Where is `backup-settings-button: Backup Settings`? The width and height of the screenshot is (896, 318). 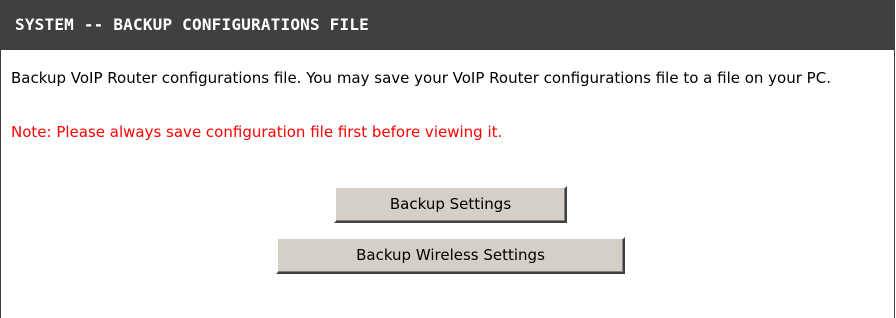 backup-settings-button: Backup Settings is located at coordinates (450, 204).